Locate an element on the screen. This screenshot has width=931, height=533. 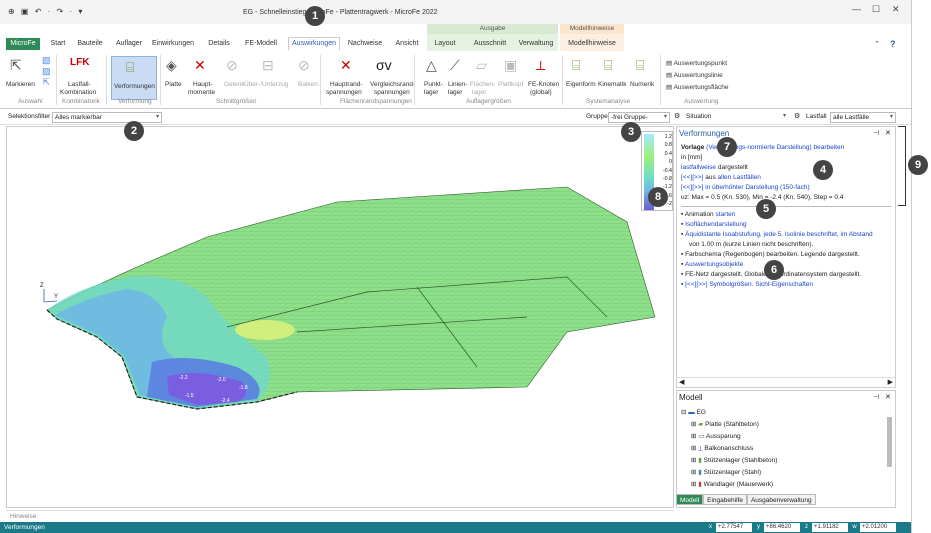
situation-icon: ⚙ is located at coordinates (677, 116).